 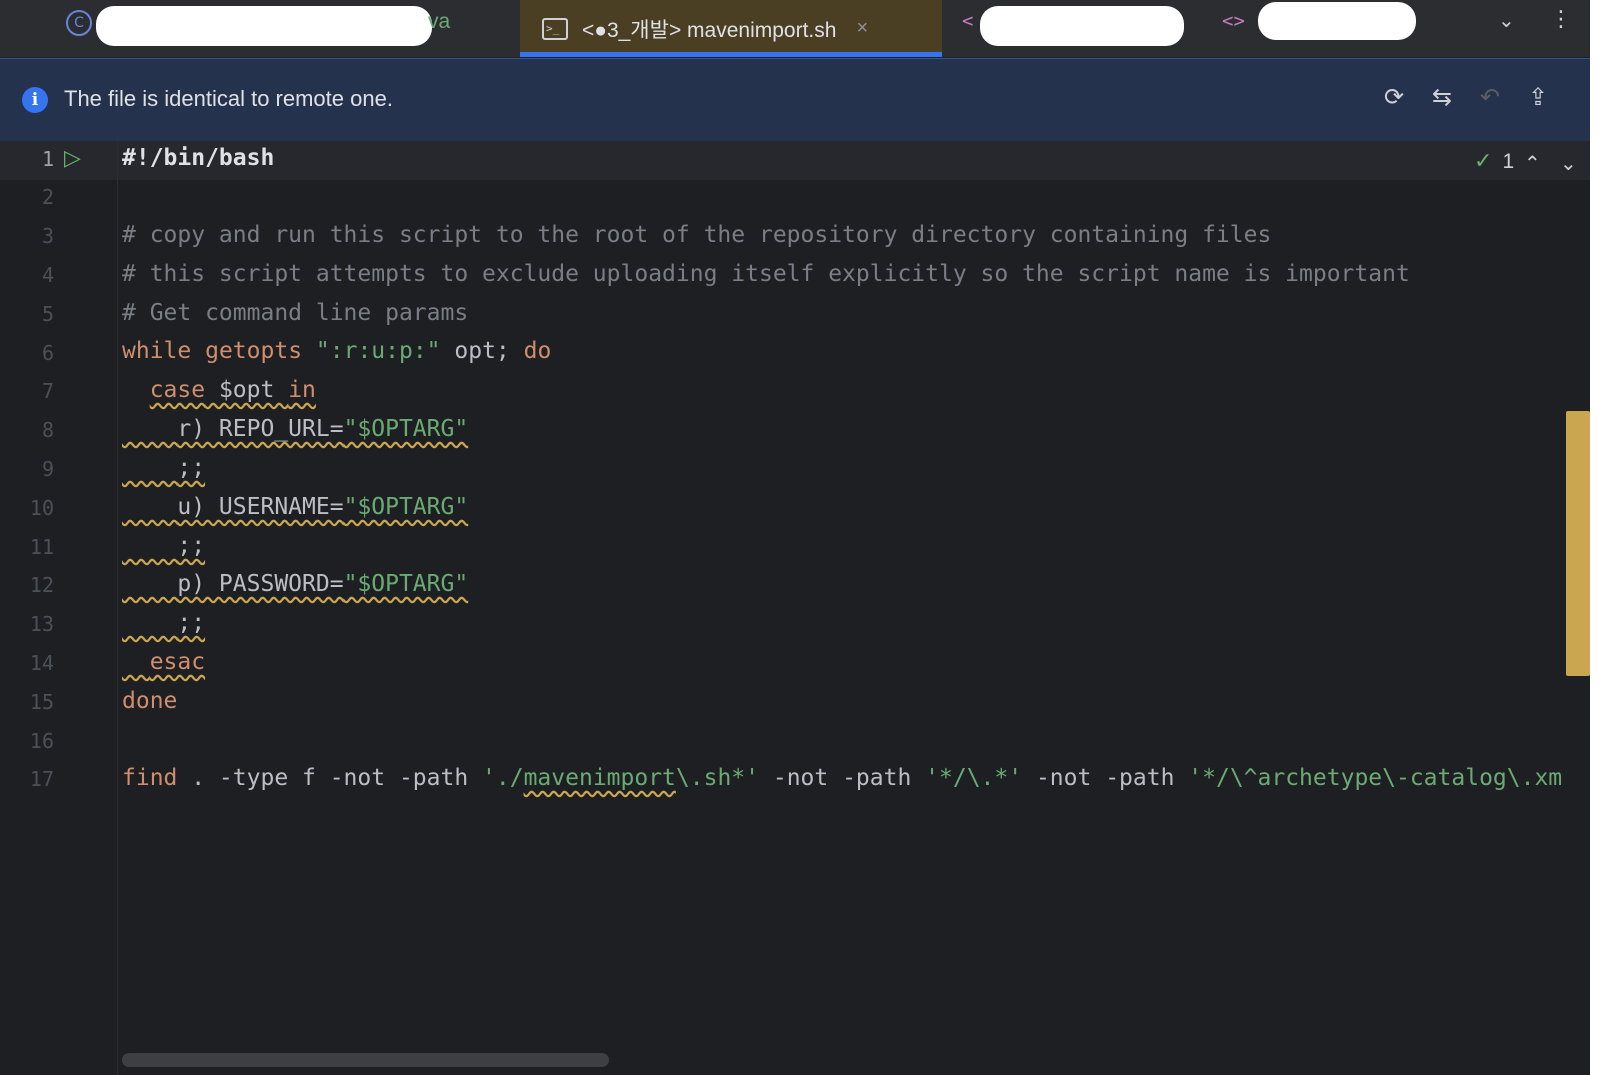 I want to click on line-number: 10, so click(x=41, y=508).